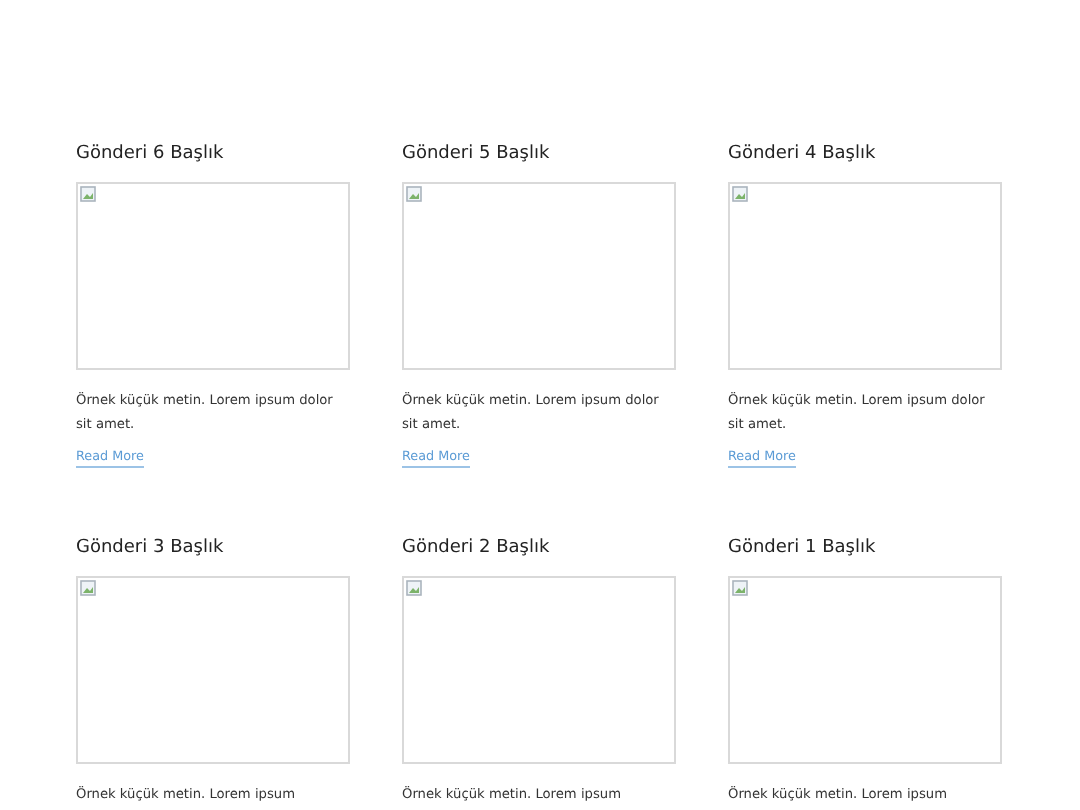  I want to click on post-title: Gönderi 6 Başlık, so click(150, 154).